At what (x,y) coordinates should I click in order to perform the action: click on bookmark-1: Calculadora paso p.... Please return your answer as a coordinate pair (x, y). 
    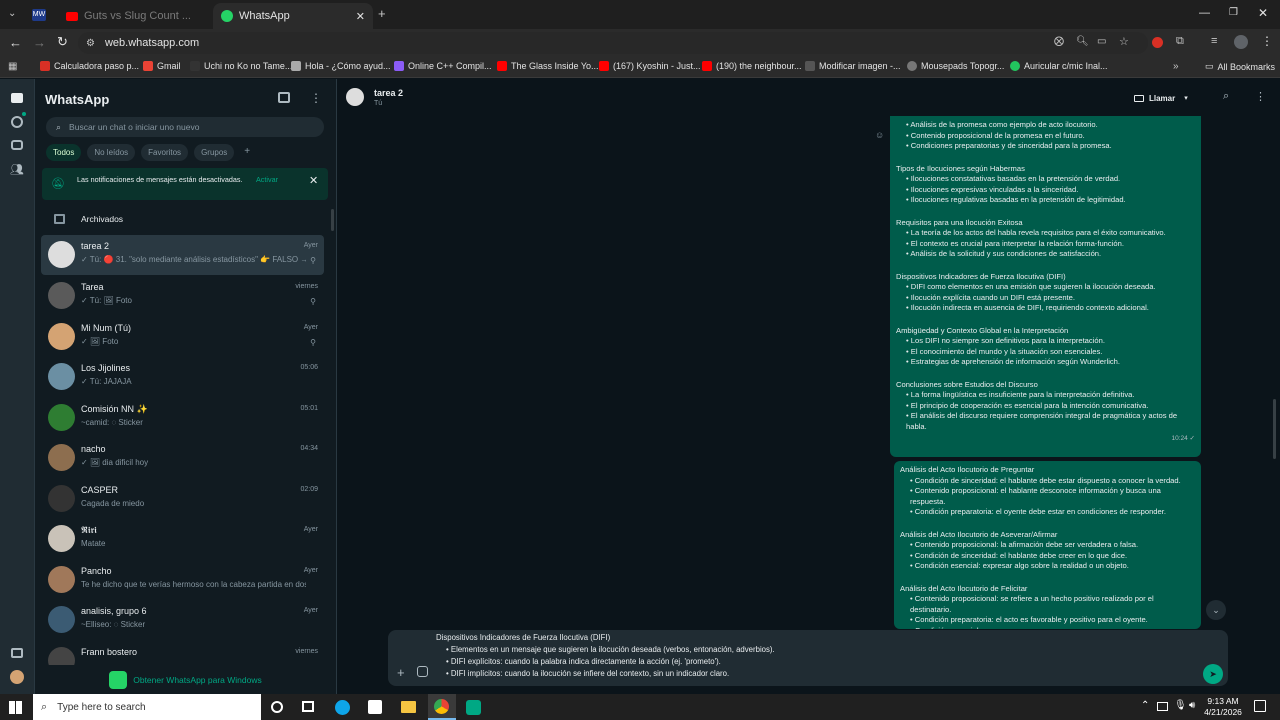
    Looking at the image, I should click on (89, 66).